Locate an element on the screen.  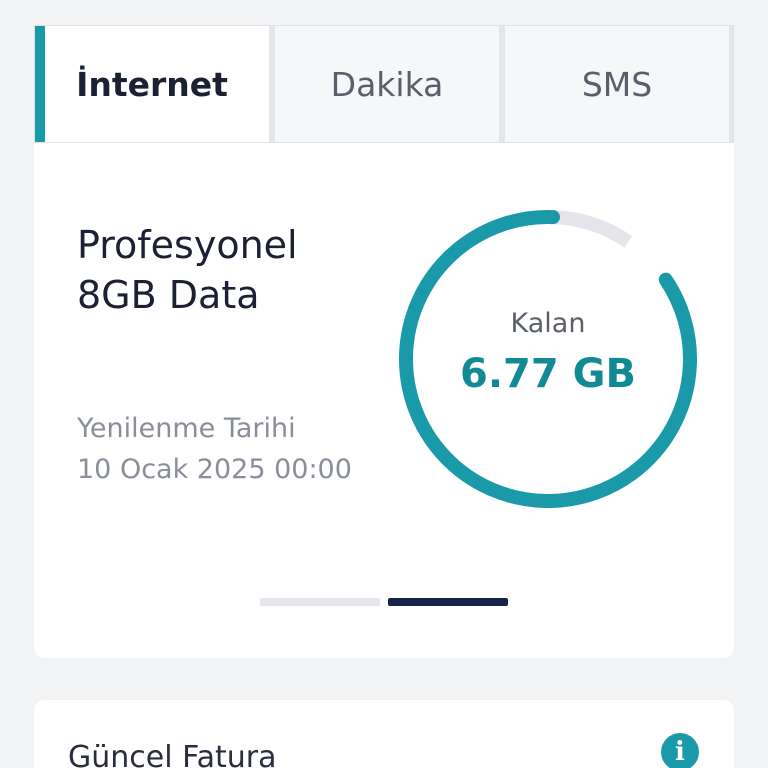
renewal-label: Yenilenme Tarihi is located at coordinates (186, 428).